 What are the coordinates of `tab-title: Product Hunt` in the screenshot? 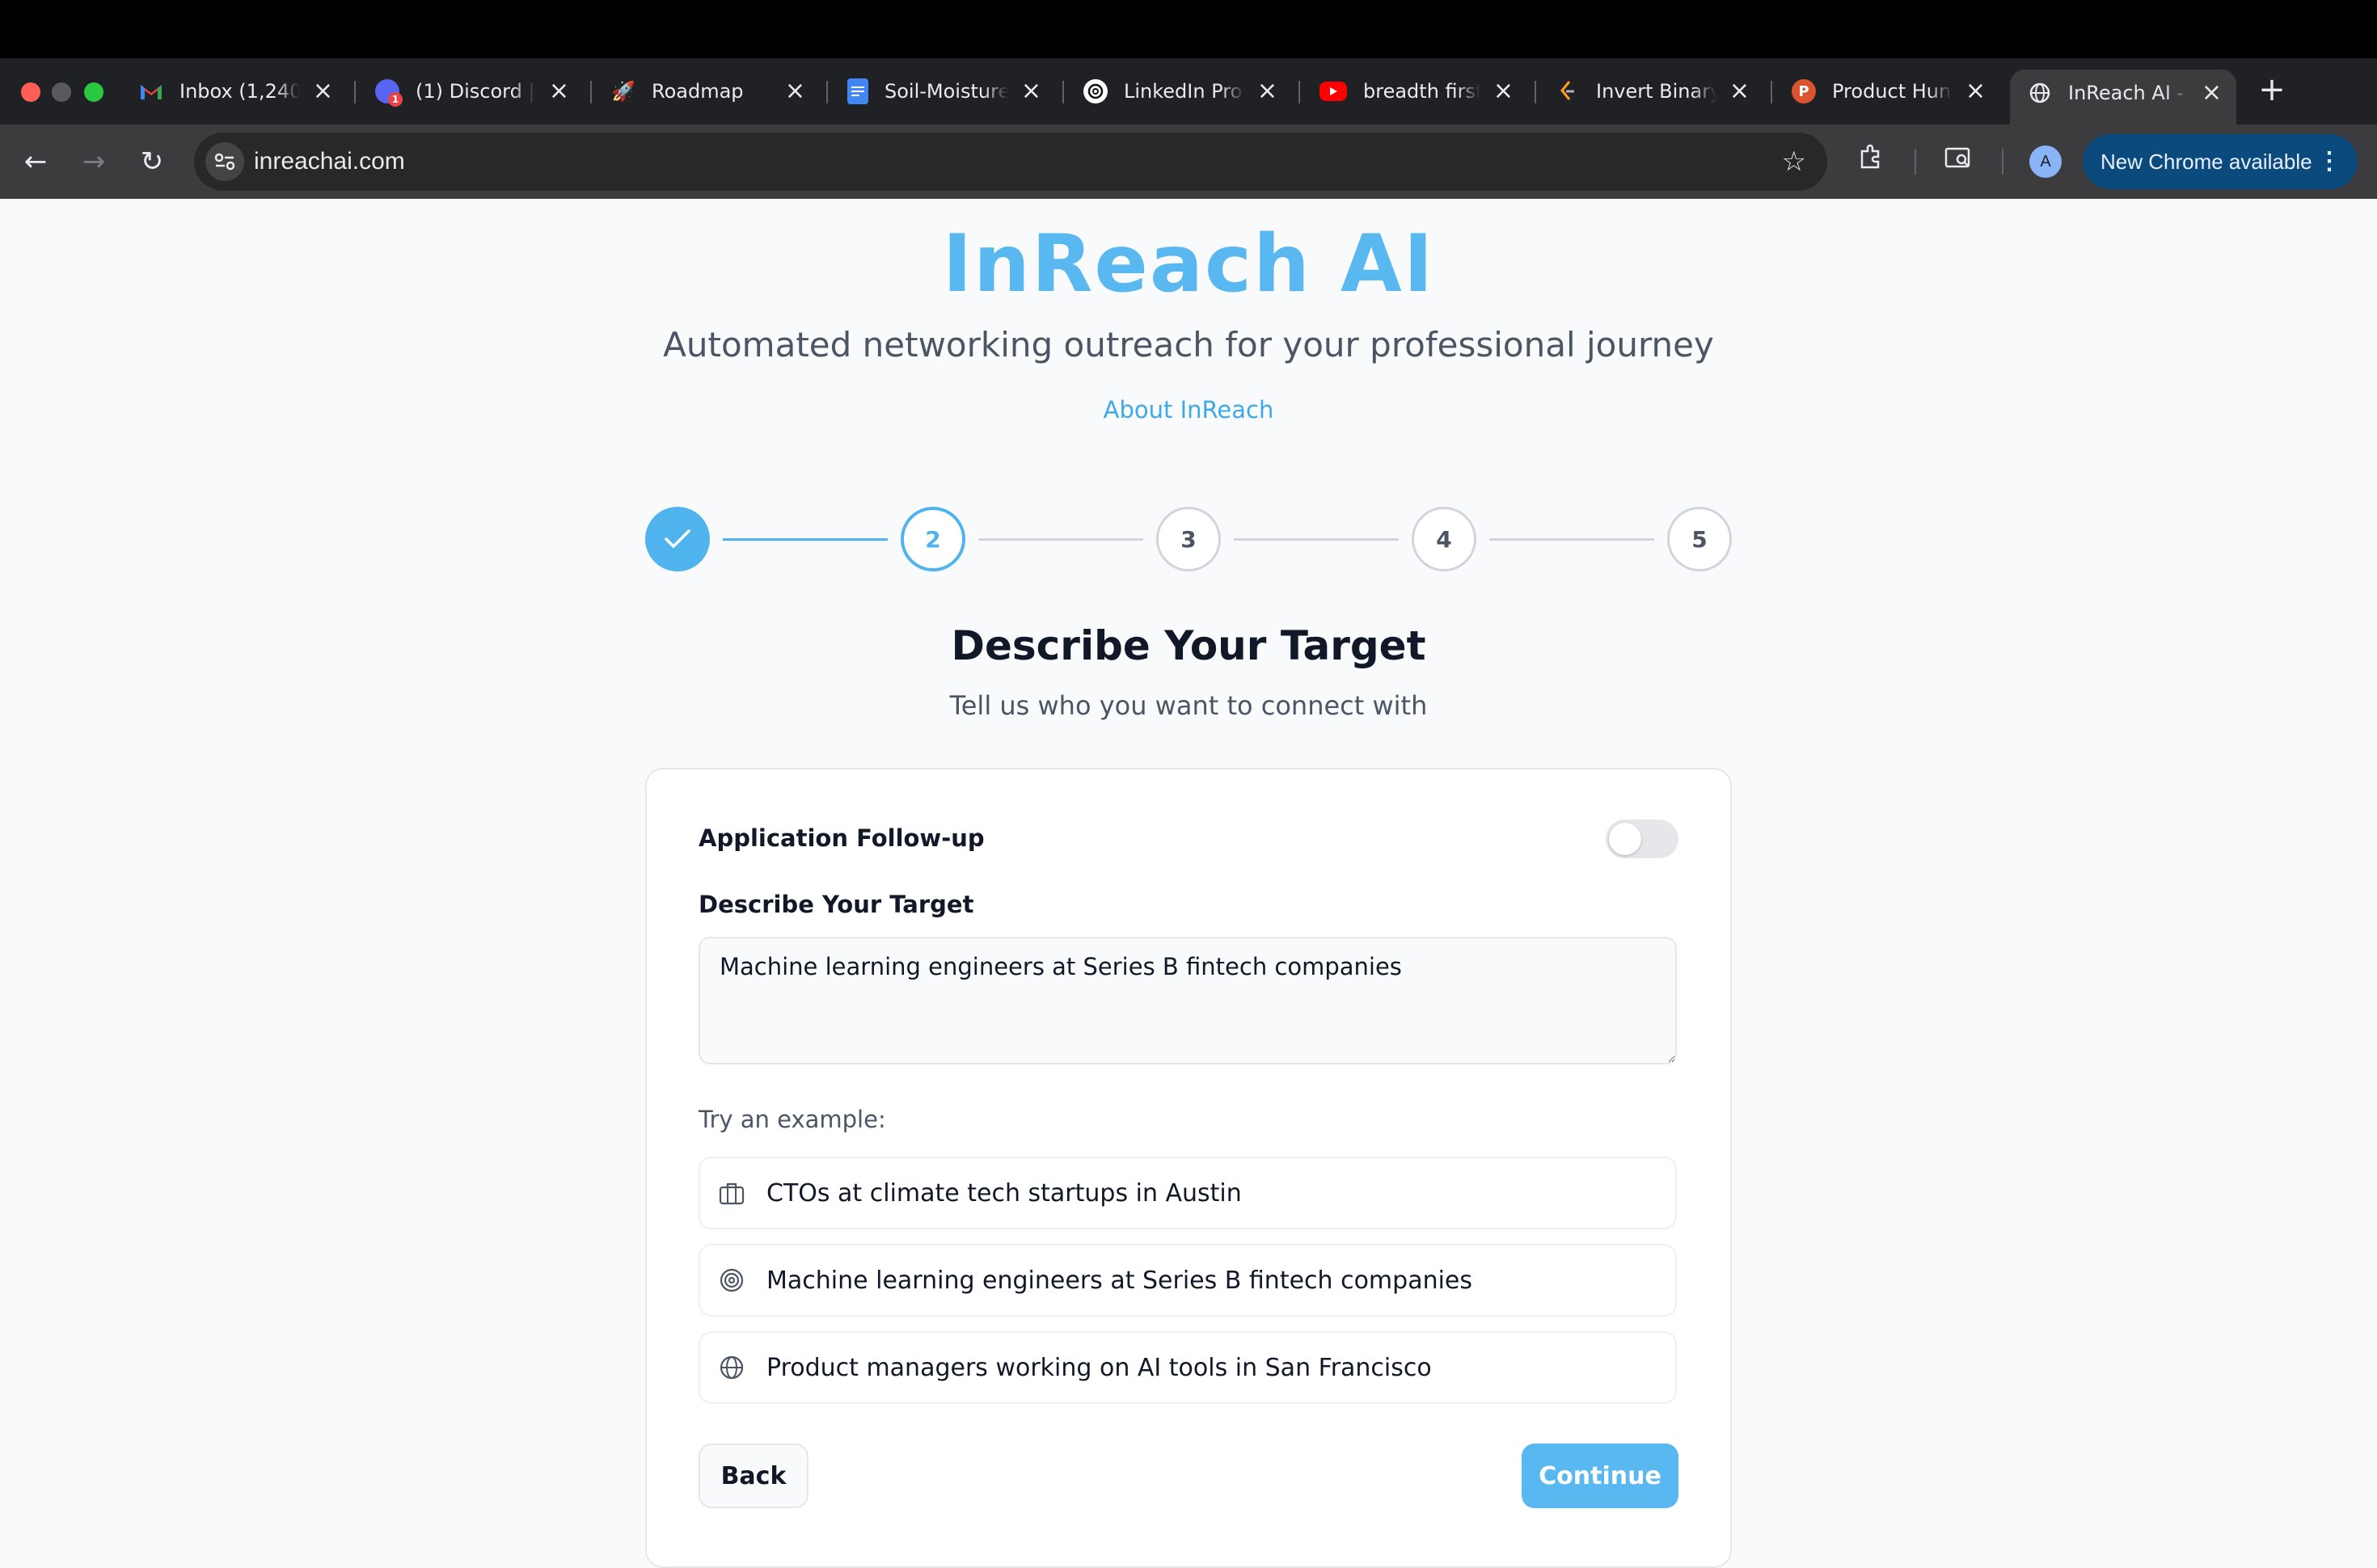 It's located at (1892, 91).